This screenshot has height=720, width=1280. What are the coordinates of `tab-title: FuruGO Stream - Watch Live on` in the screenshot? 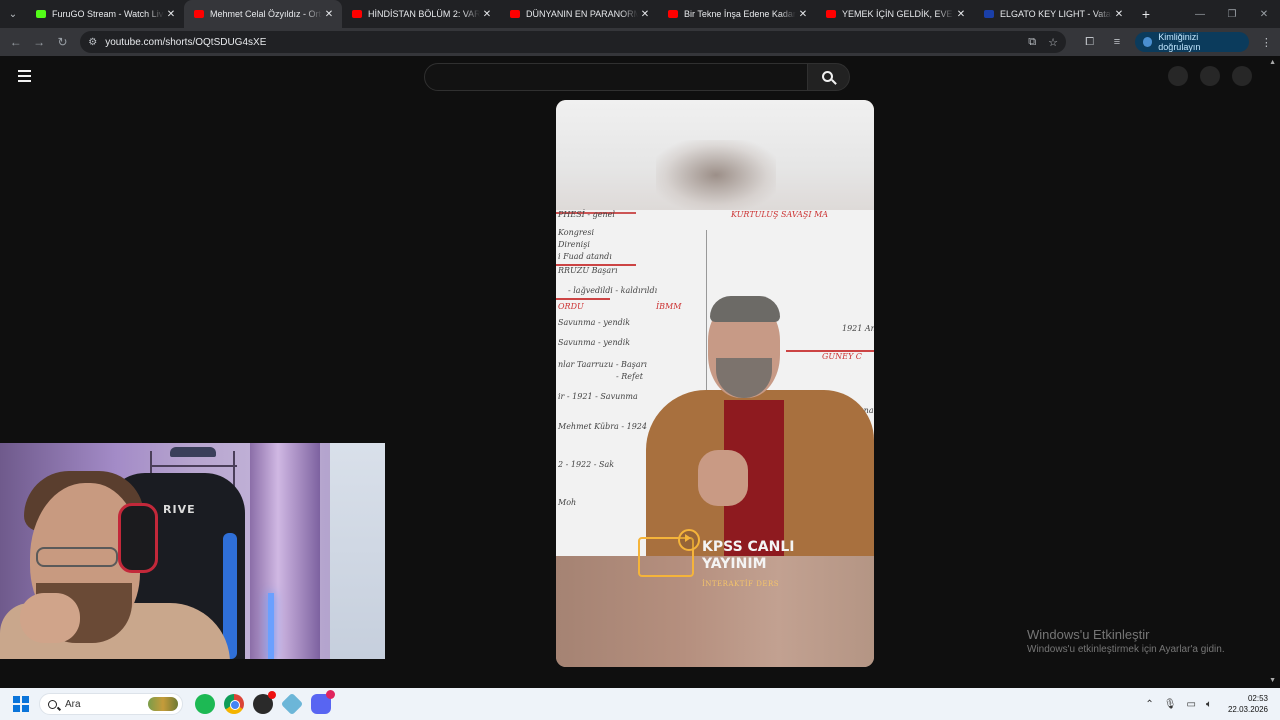 It's located at (108, 14).